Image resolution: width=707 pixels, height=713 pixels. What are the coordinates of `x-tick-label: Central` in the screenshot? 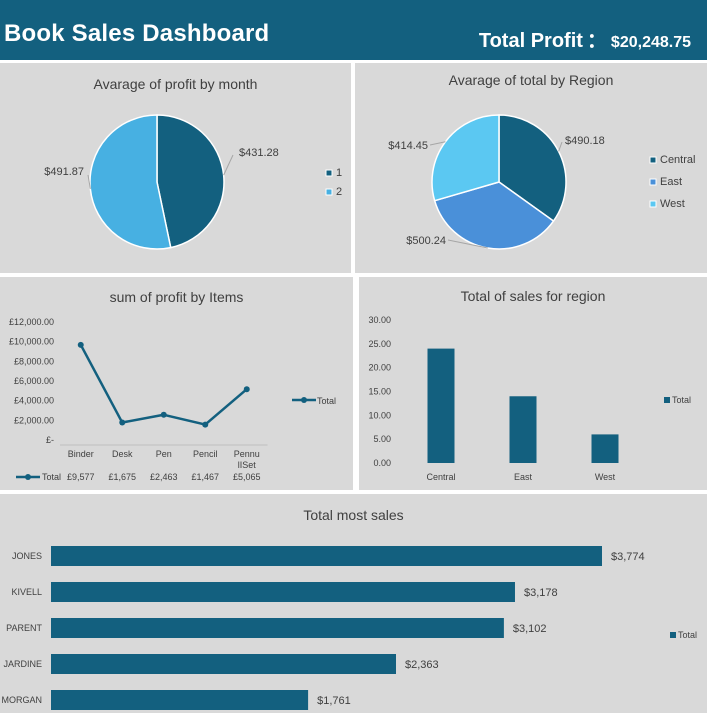 It's located at (440, 477).